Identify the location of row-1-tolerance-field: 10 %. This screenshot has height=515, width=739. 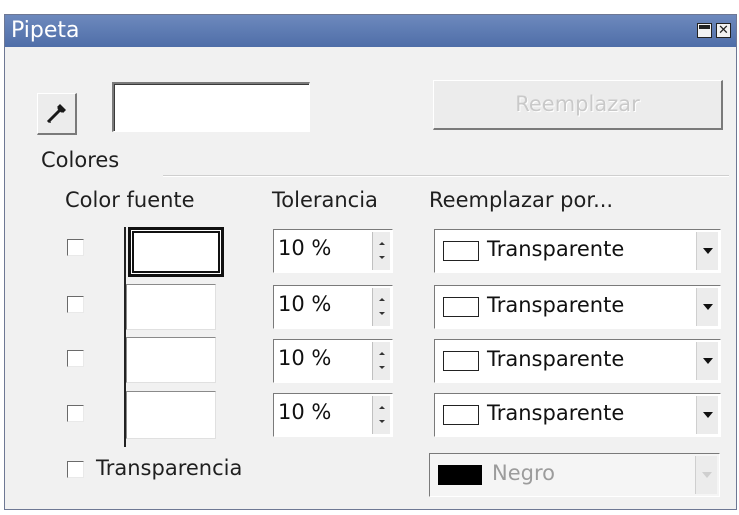
(333, 251).